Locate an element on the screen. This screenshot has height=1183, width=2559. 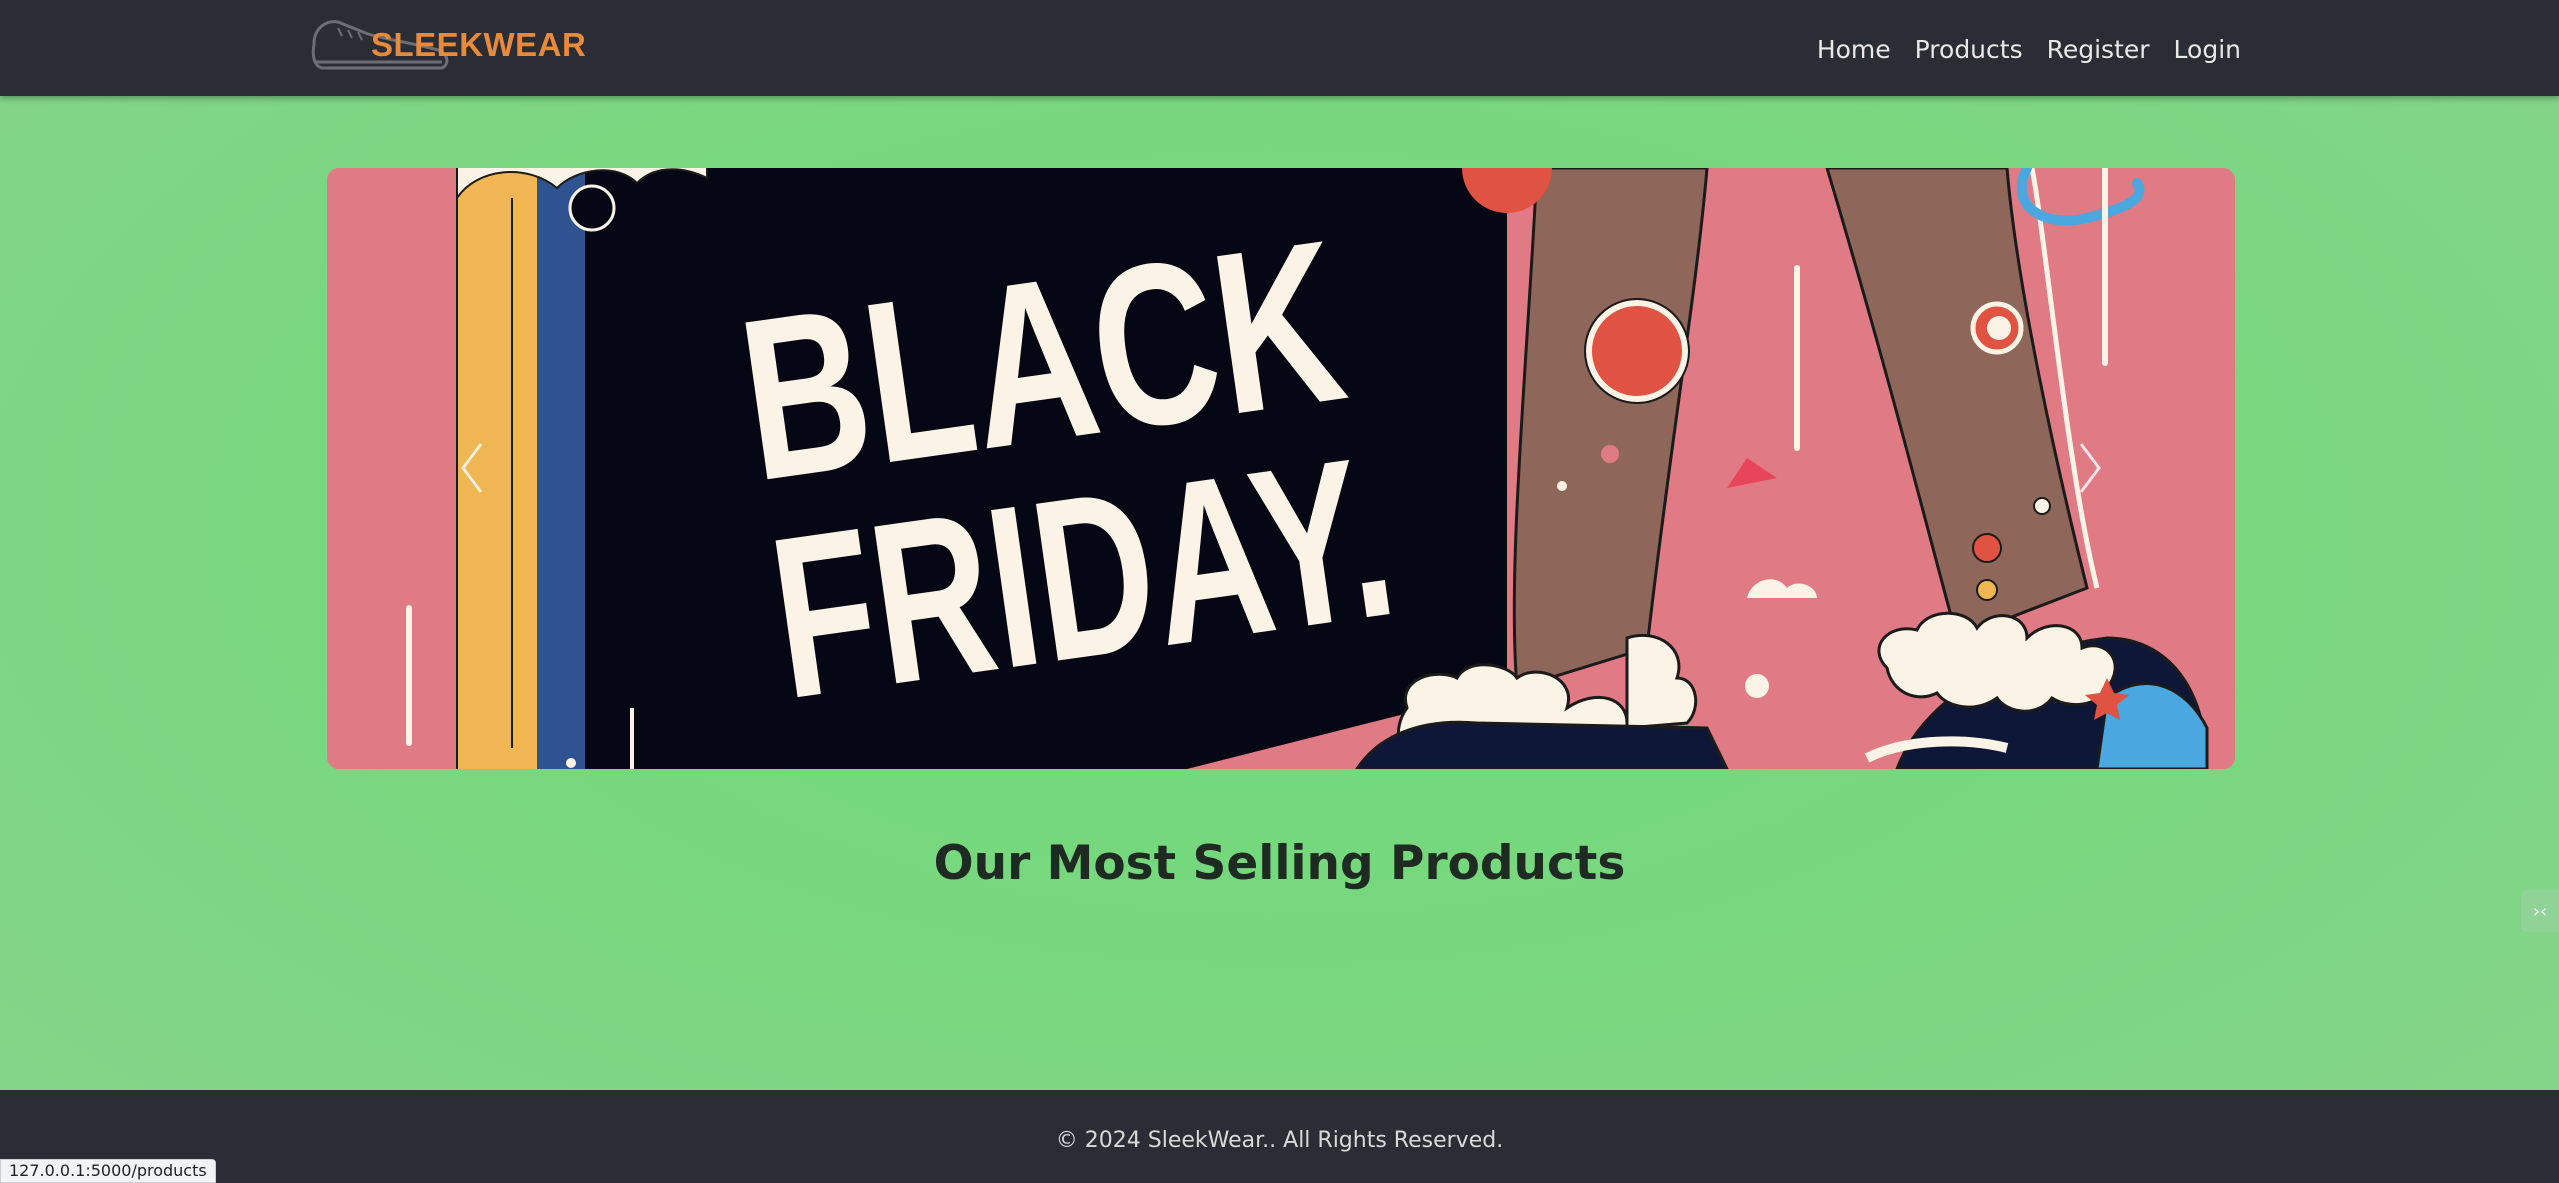
nav-register: Register is located at coordinates (2098, 49).